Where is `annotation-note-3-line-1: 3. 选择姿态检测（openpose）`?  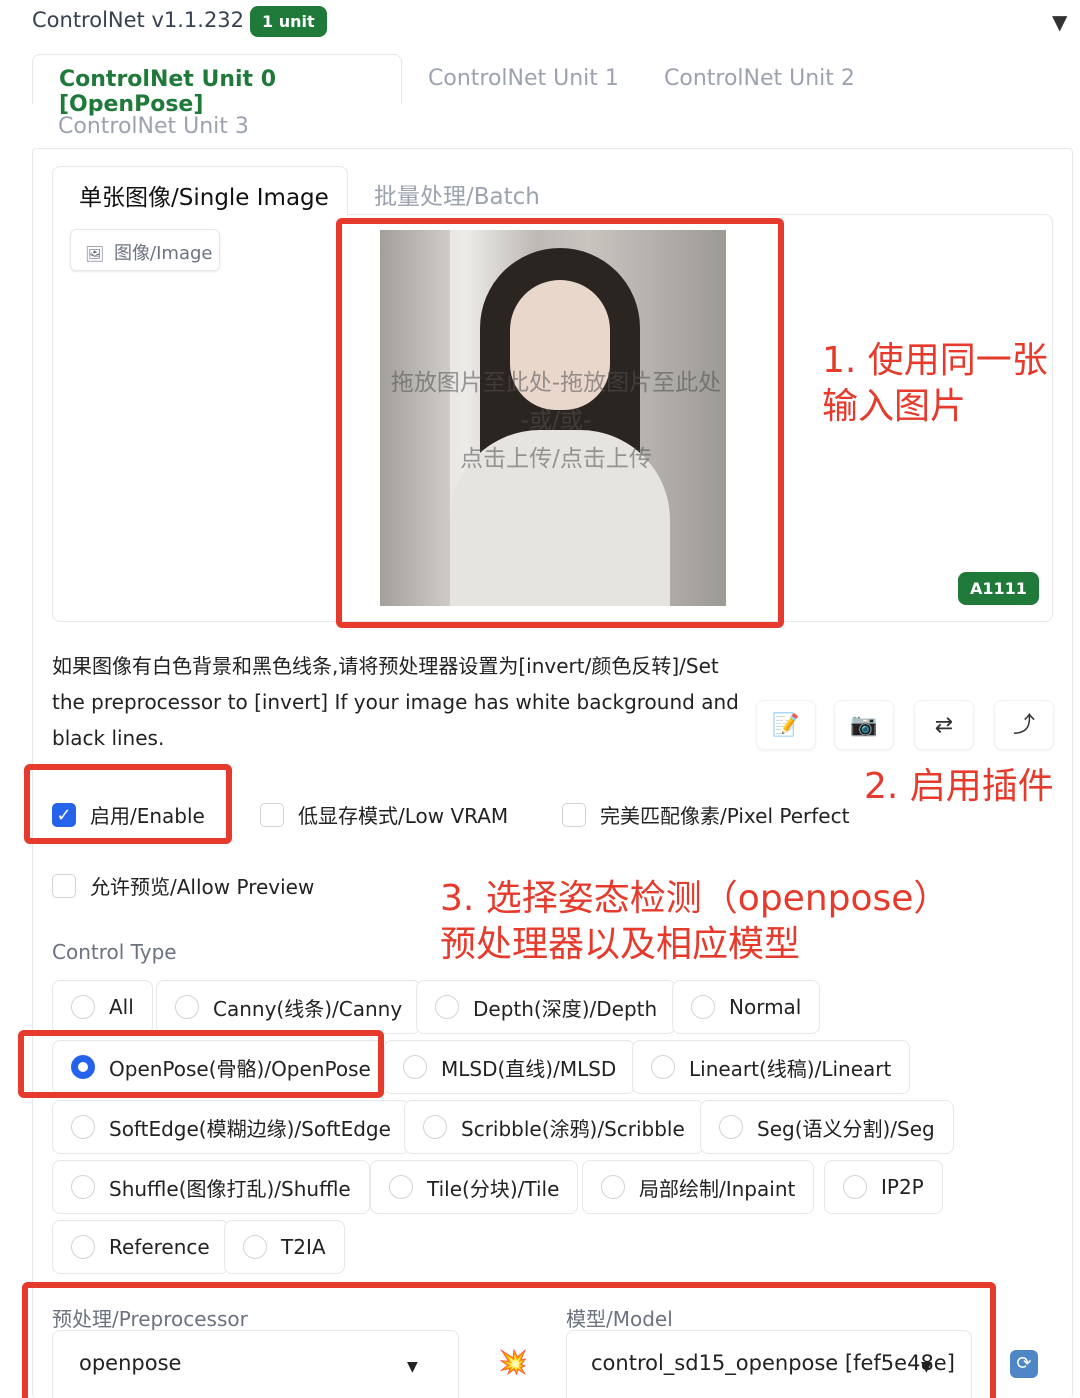 annotation-note-3-line-1: 3. 选择姿态检测（openpose） is located at coordinates (695, 898).